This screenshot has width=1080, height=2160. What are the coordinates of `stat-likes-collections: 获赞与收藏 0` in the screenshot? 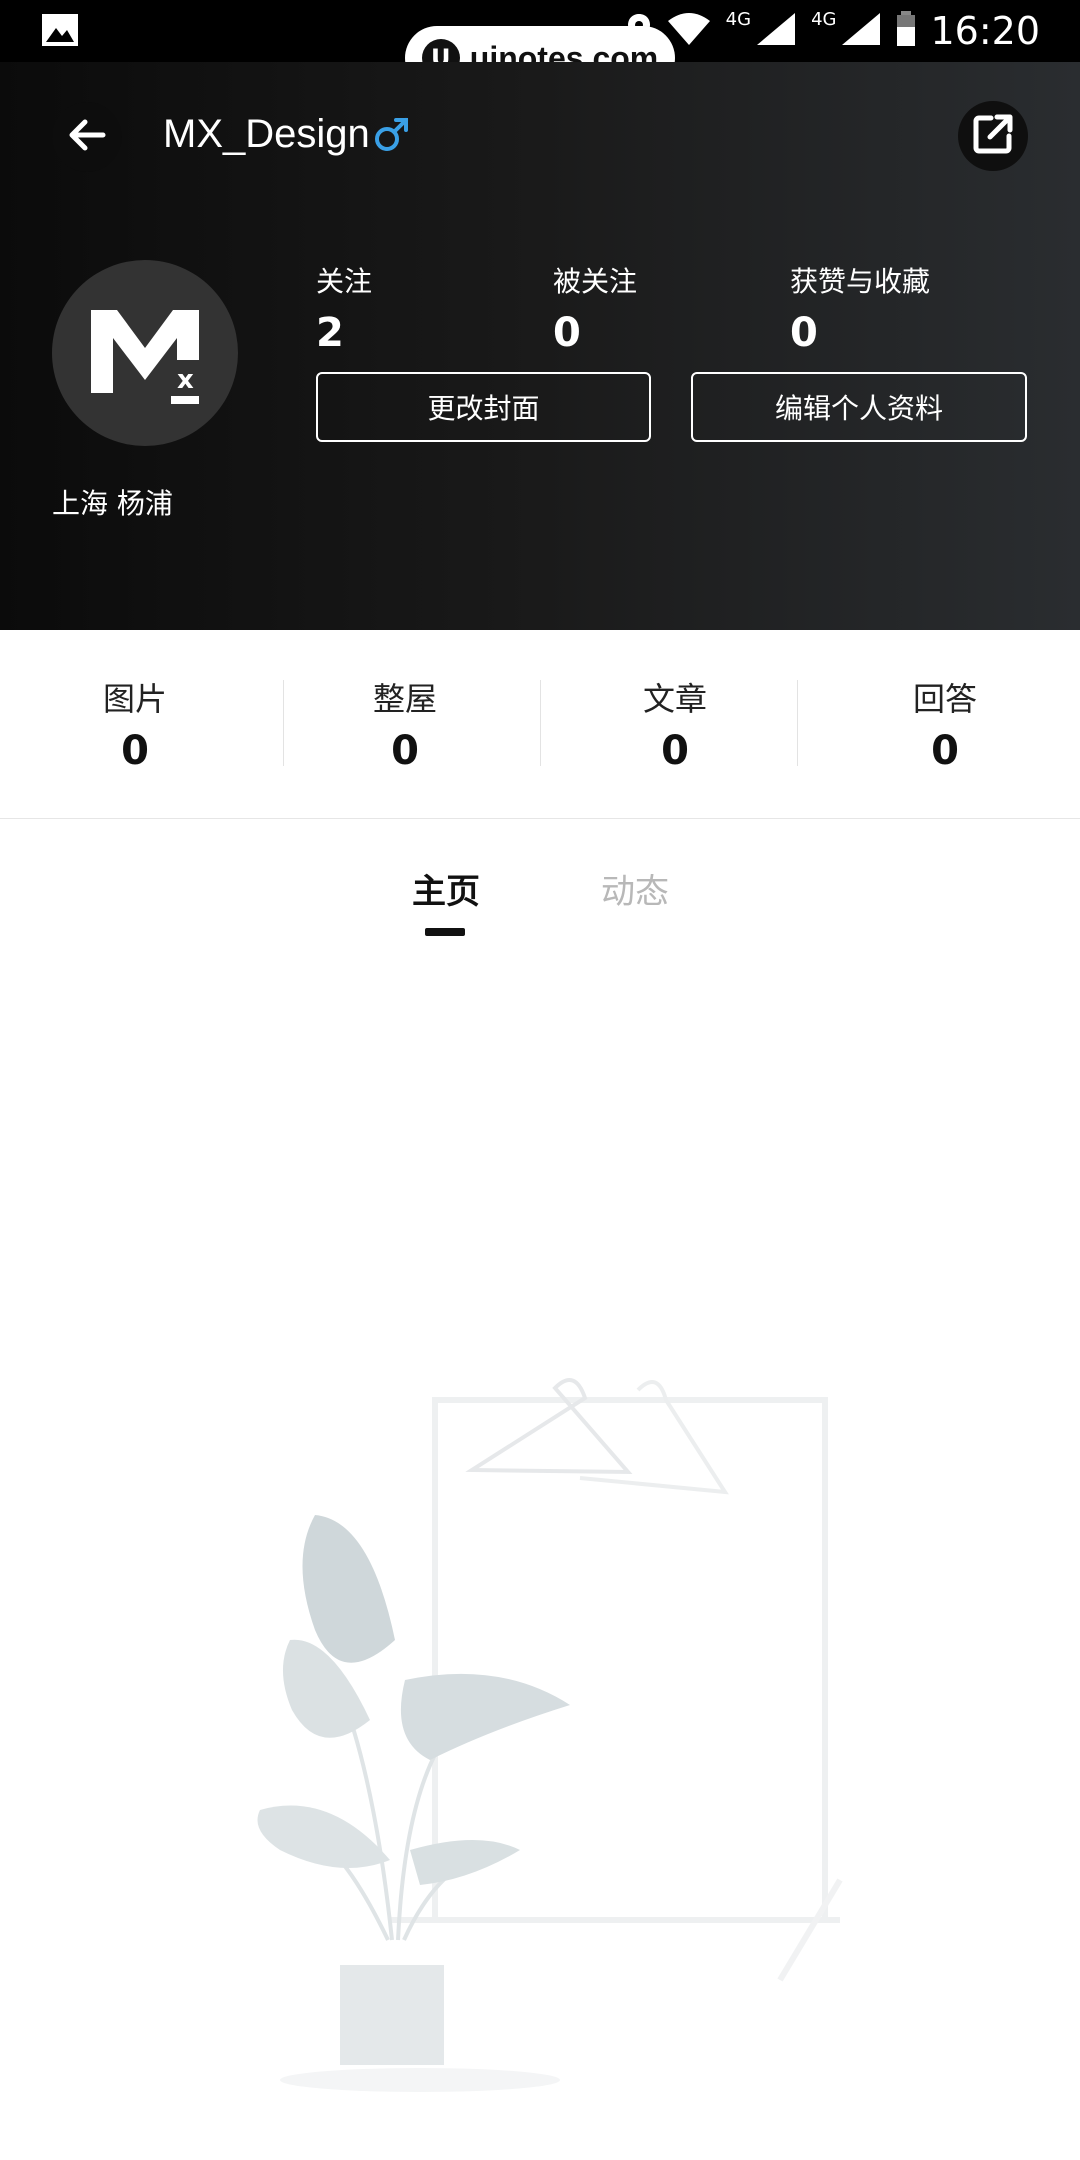 It's located at (860, 308).